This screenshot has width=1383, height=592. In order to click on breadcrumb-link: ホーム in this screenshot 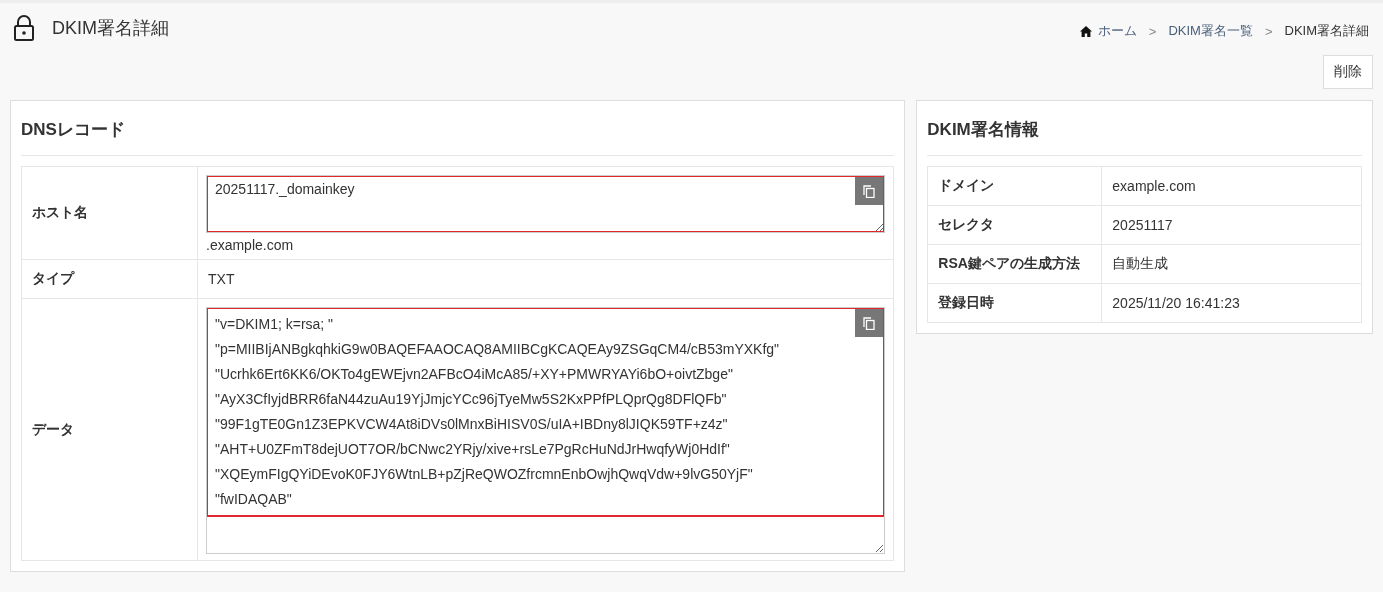, I will do `click(1117, 31)`.